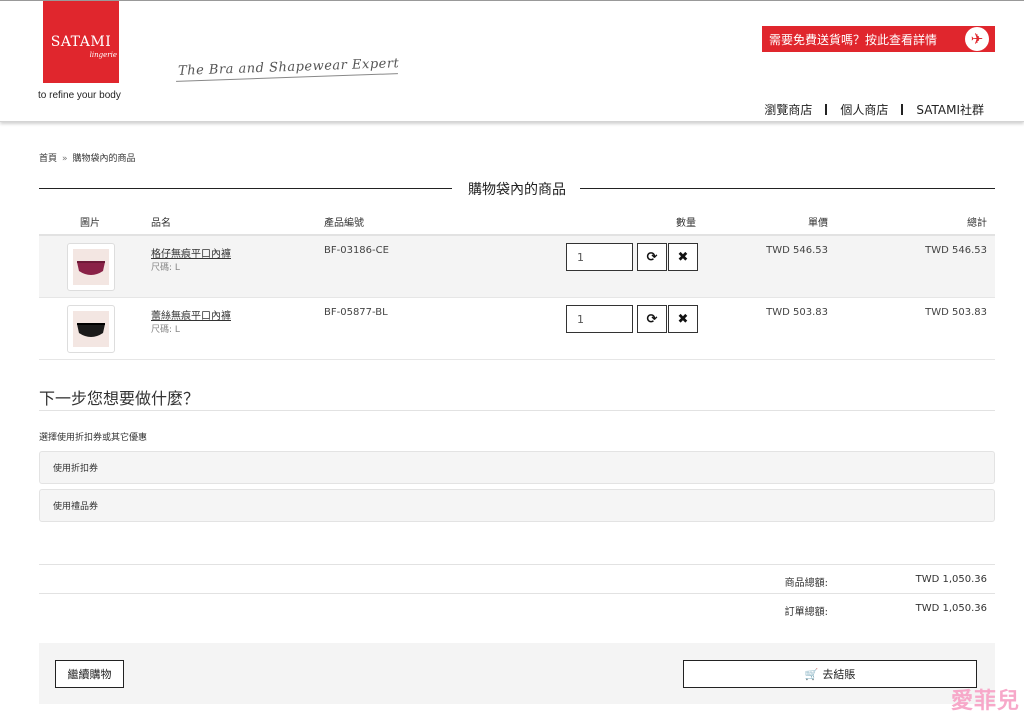  What do you see at coordinates (191, 252) in the screenshot?
I see `product-name-link: 格仔無痕平口內褲` at bounding box center [191, 252].